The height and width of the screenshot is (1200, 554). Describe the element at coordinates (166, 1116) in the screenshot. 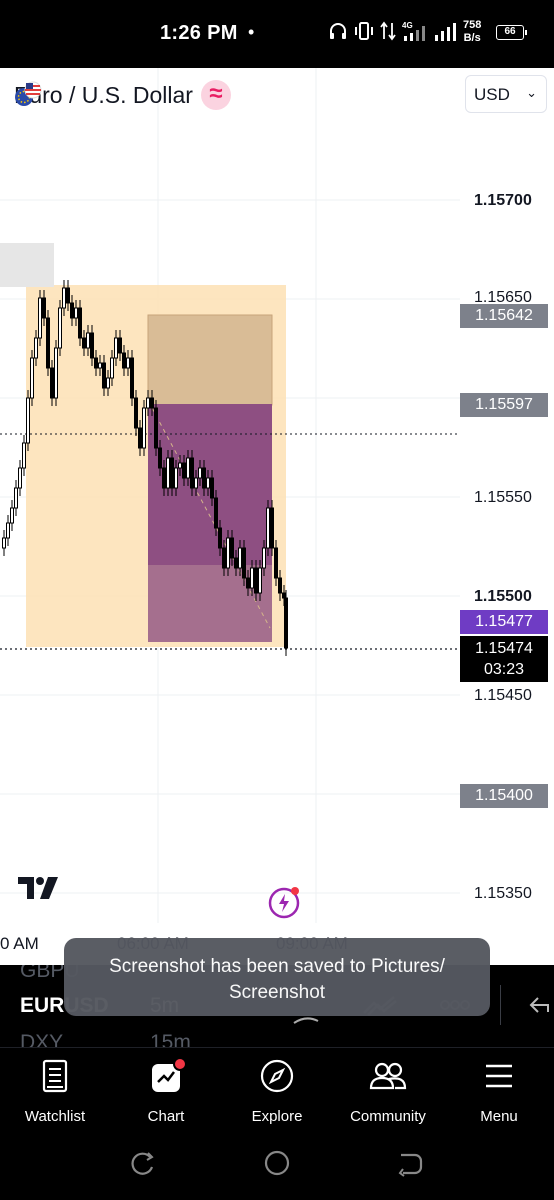

I see `nav-label: Chart` at that location.